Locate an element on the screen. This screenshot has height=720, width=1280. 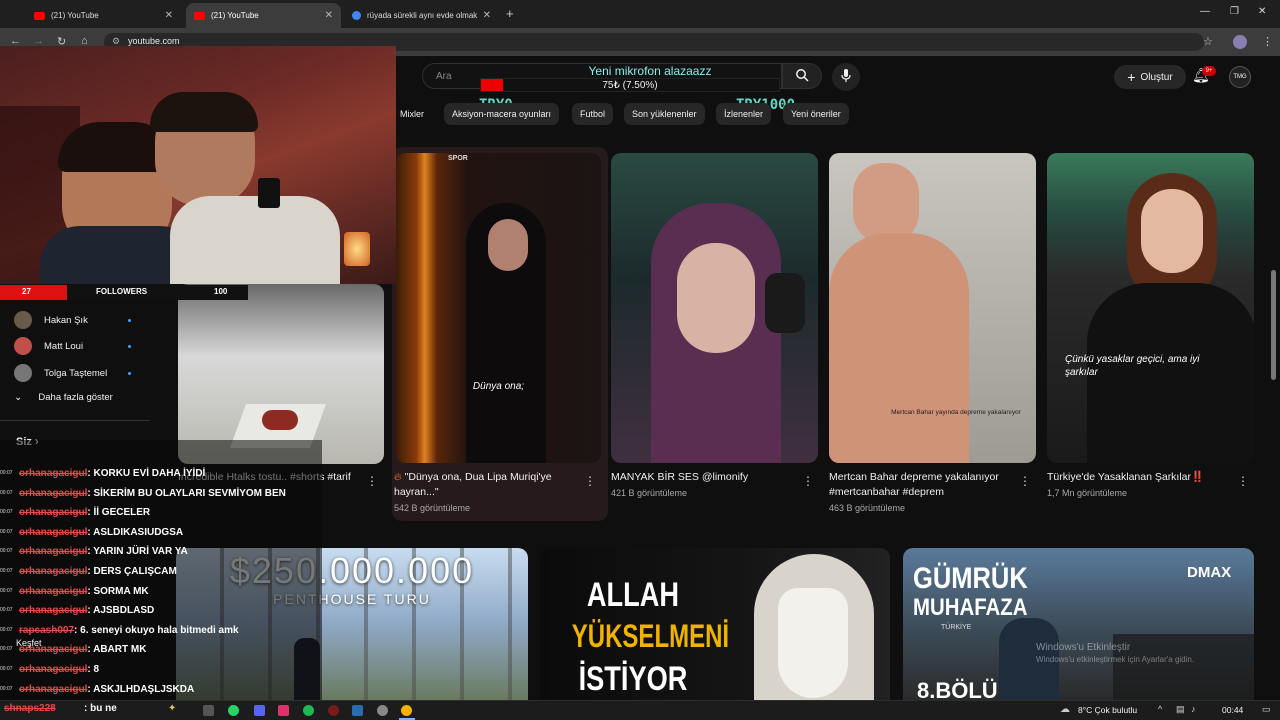
volume-icon: ♪ is located at coordinates (1193, 709).